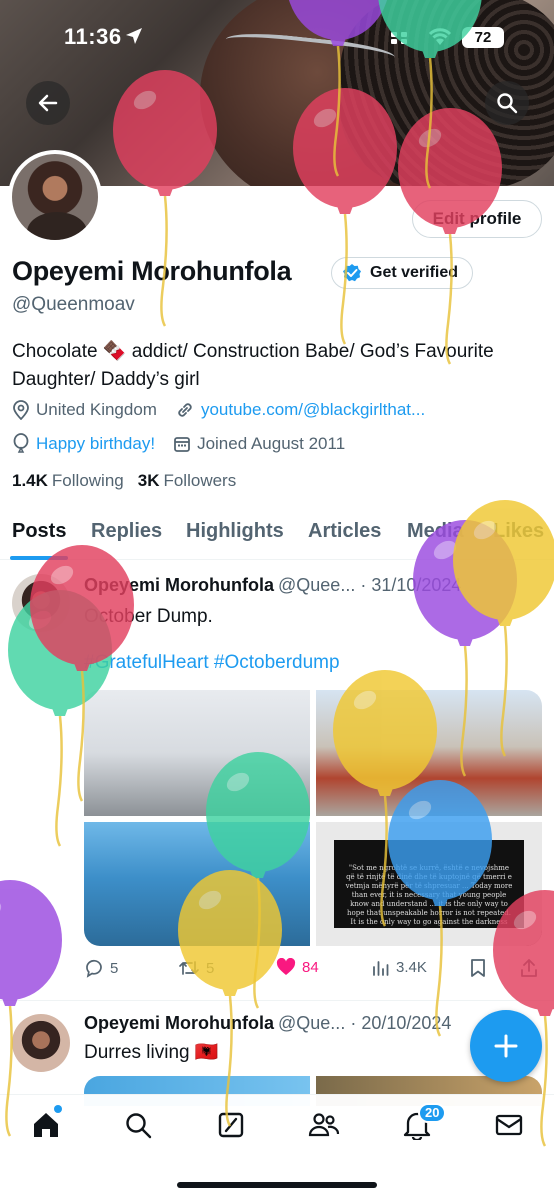  Describe the element at coordinates (185, 410) in the screenshot. I see `link-icon` at that location.